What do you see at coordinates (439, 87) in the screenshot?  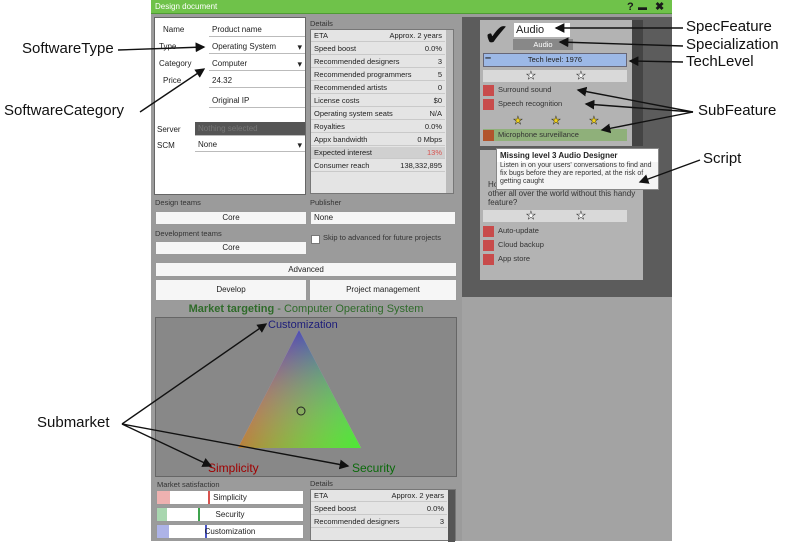 I see `details-row-value: 0` at bounding box center [439, 87].